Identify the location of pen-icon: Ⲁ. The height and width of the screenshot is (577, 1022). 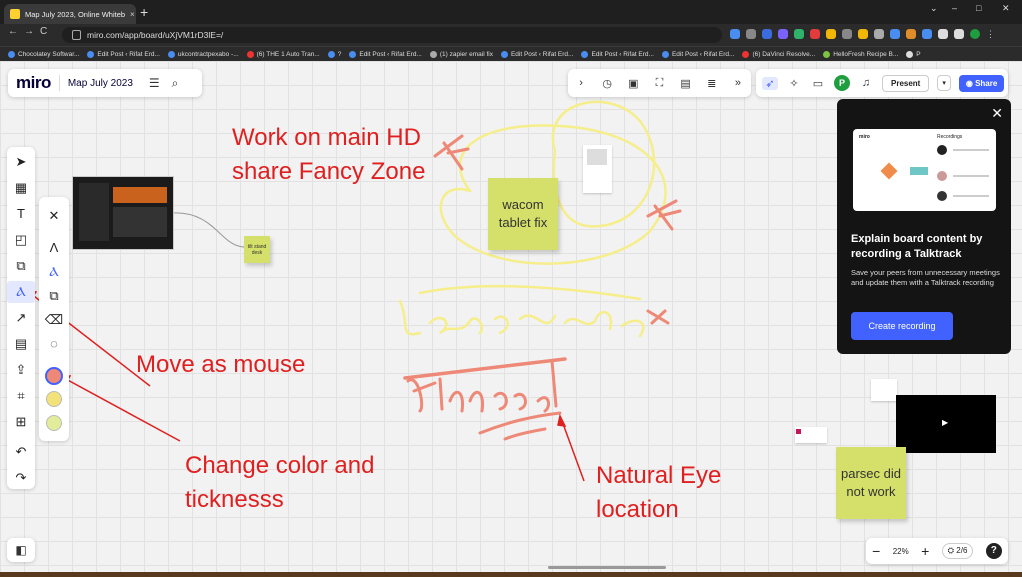
(21, 292).